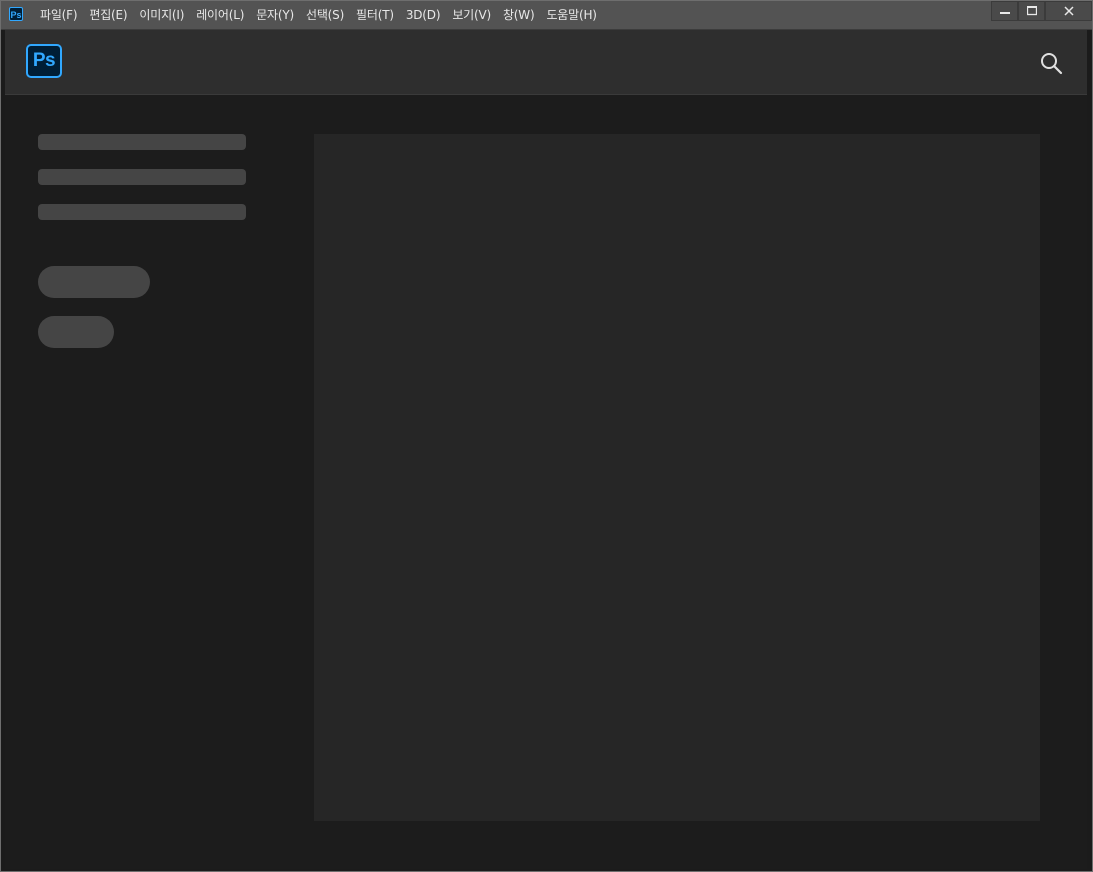 The image size is (1093, 872). I want to click on menu-select: 선택(S), so click(325, 15).